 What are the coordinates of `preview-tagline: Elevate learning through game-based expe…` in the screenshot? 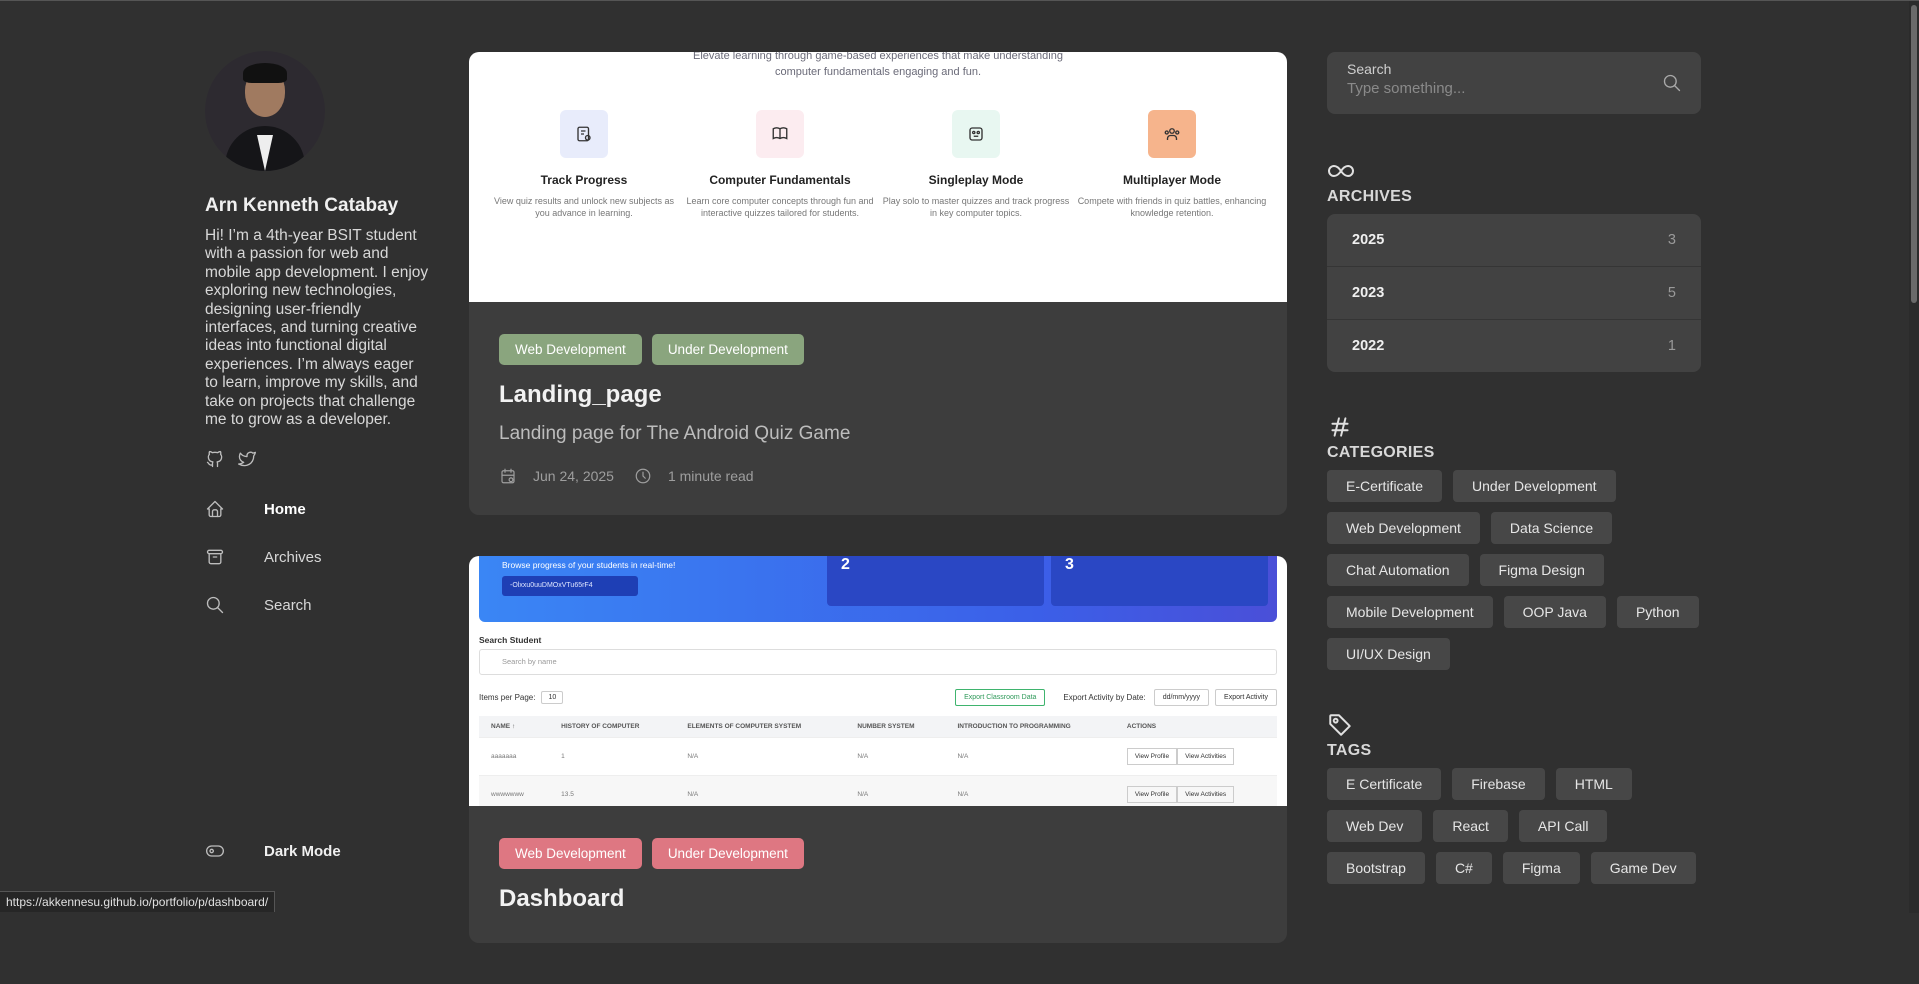 It's located at (878, 65).